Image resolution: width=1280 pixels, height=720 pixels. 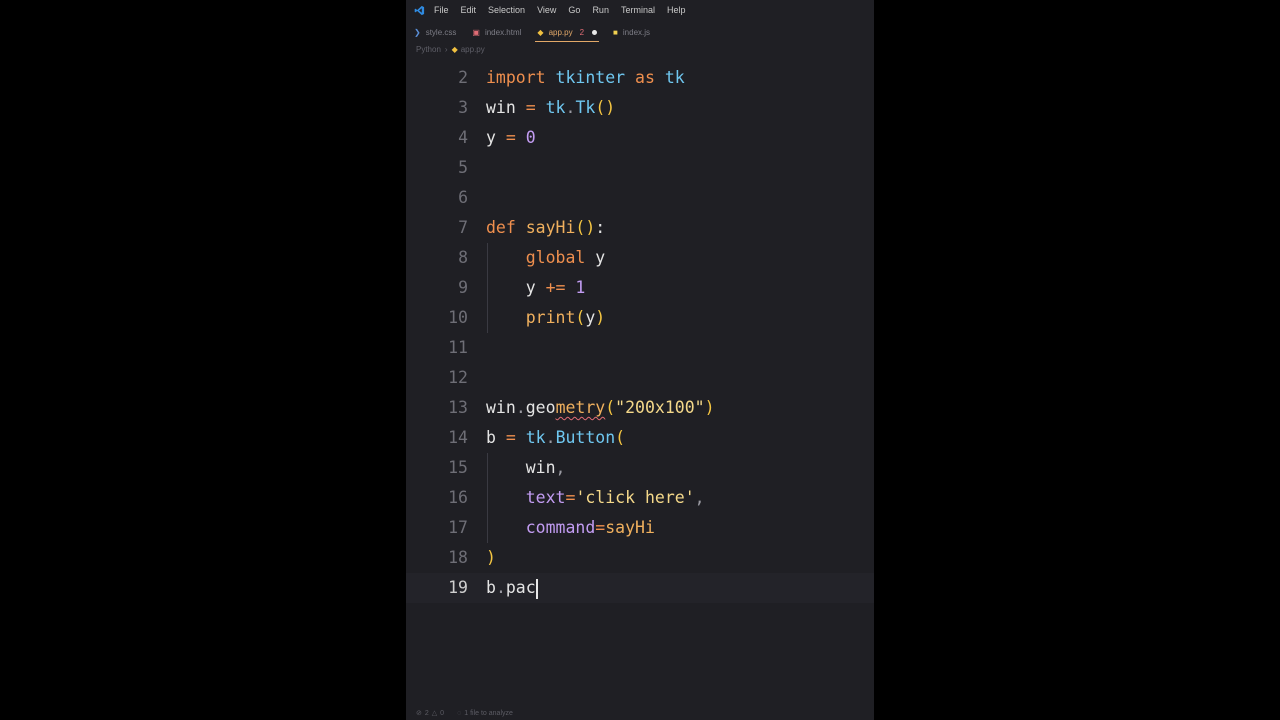 What do you see at coordinates (540, 407) in the screenshot?
I see `code-token: geo` at bounding box center [540, 407].